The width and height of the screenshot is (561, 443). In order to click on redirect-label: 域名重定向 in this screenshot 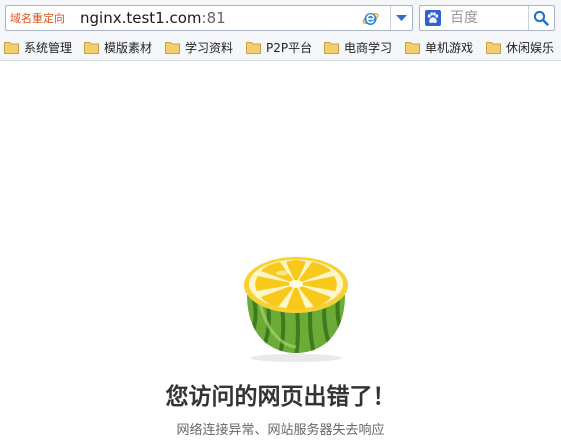, I will do `click(37, 18)`.